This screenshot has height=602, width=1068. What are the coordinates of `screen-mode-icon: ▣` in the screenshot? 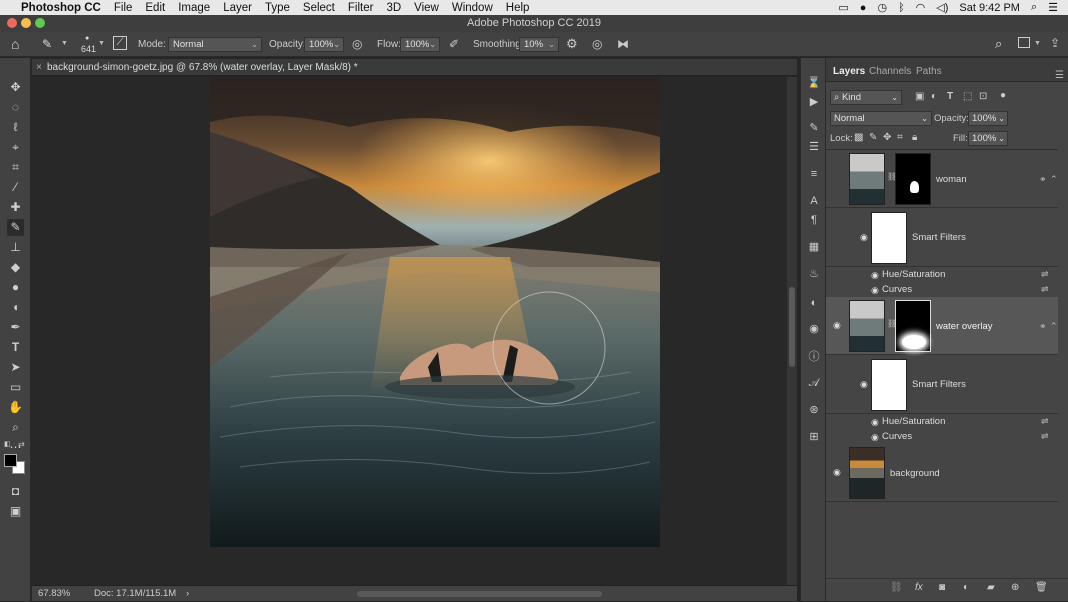 It's located at (15, 511).